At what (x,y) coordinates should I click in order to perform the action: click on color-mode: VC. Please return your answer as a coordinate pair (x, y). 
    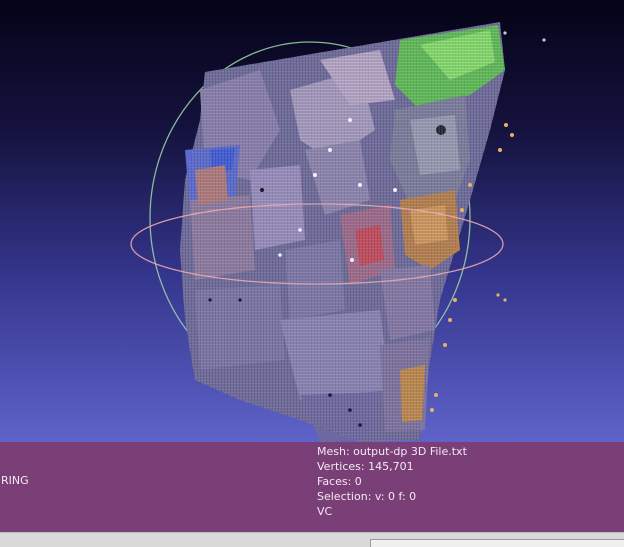
    Looking at the image, I should click on (325, 511).